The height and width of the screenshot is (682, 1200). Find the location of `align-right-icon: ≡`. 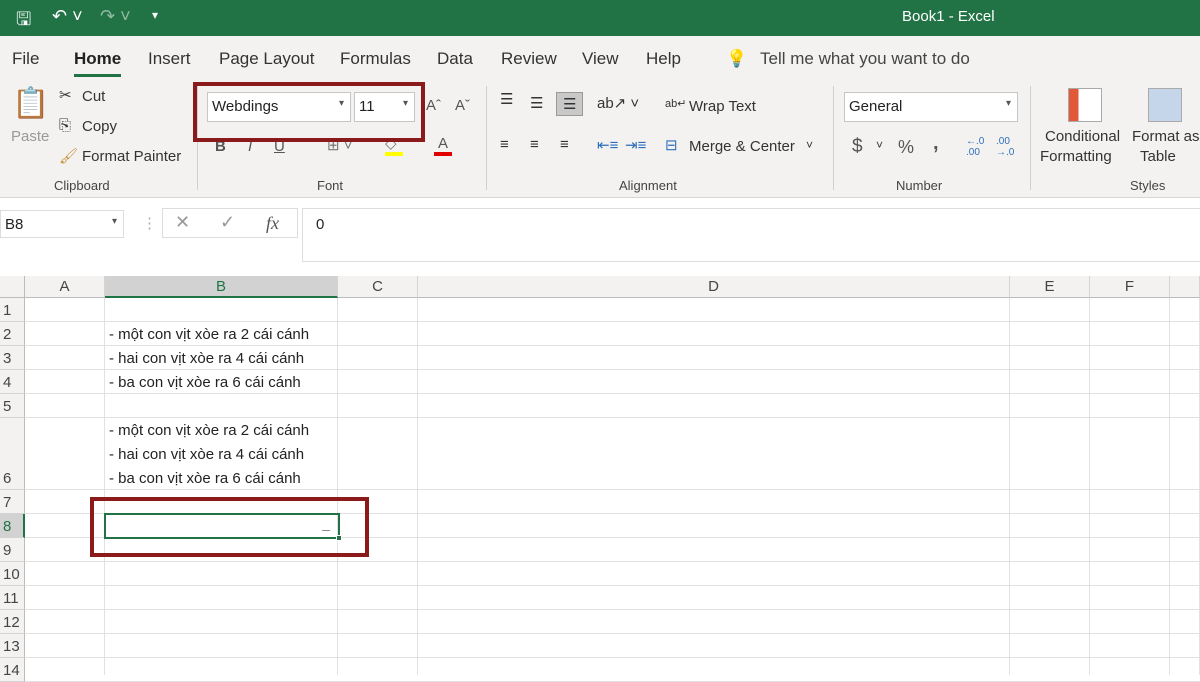

align-right-icon: ≡ is located at coordinates (564, 144).